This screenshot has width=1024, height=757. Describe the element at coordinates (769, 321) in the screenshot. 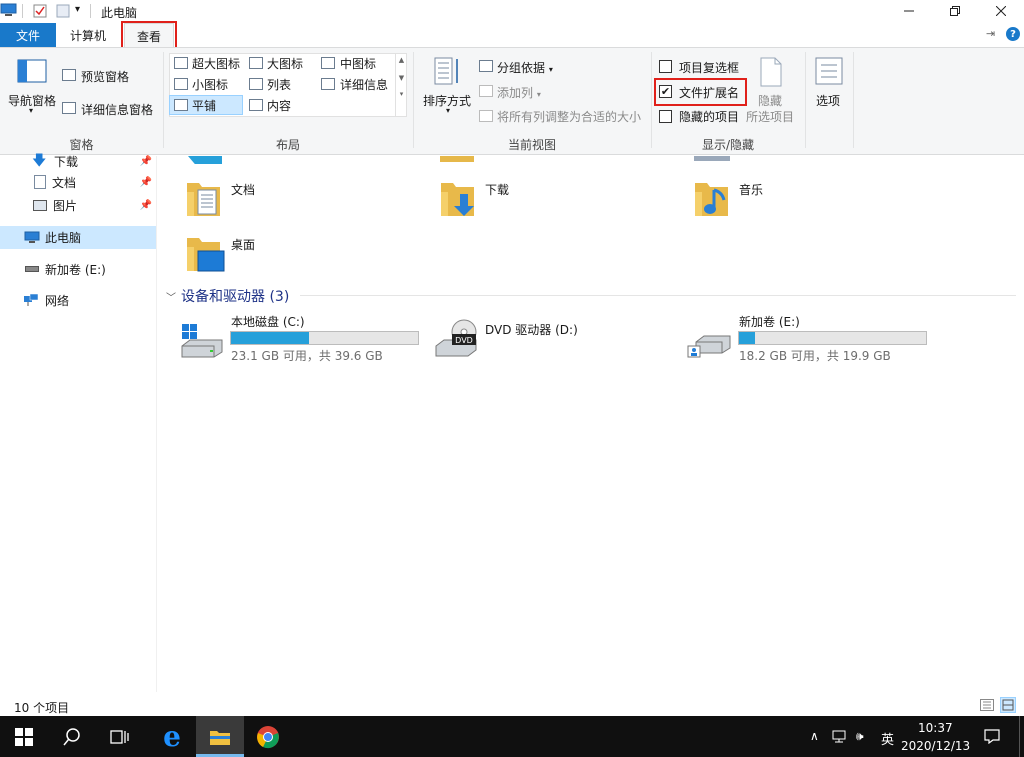

I see `drive-name-e: 新加卷 (E:)` at that location.